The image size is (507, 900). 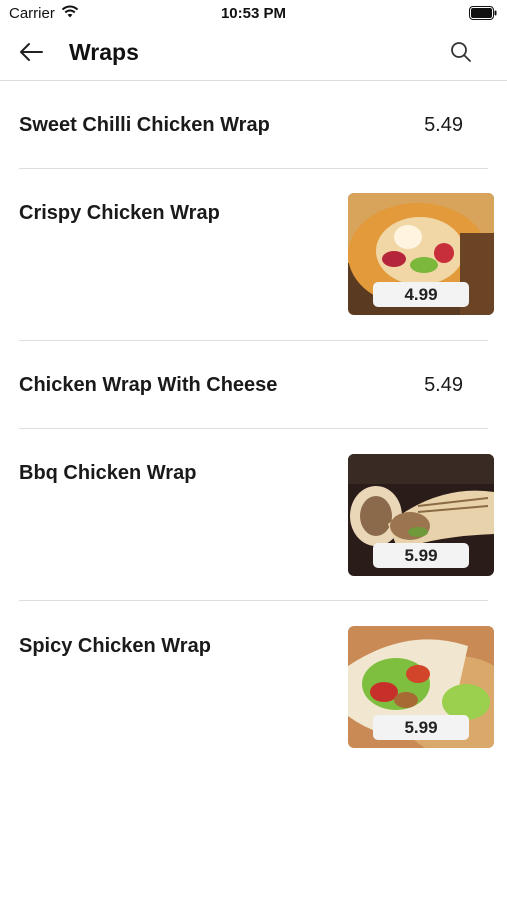 I want to click on item-name: Chicken Wrap With Cheese, so click(x=148, y=385).